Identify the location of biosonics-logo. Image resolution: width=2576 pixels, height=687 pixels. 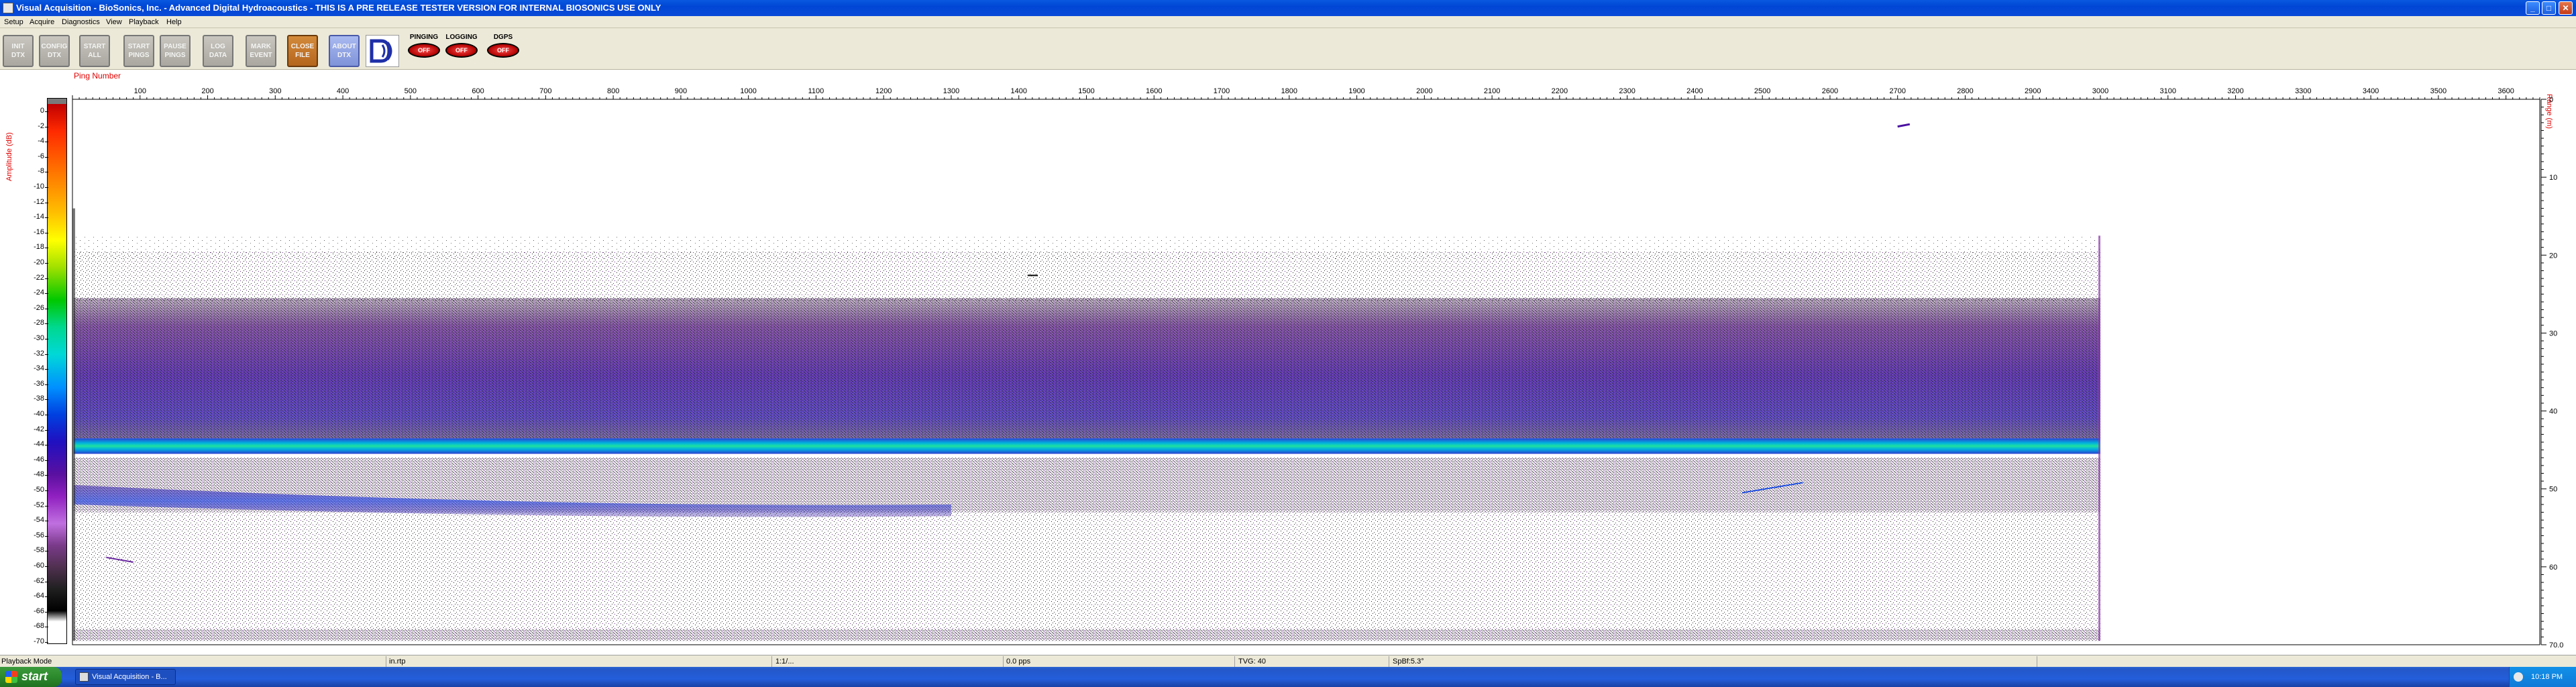
(382, 51).